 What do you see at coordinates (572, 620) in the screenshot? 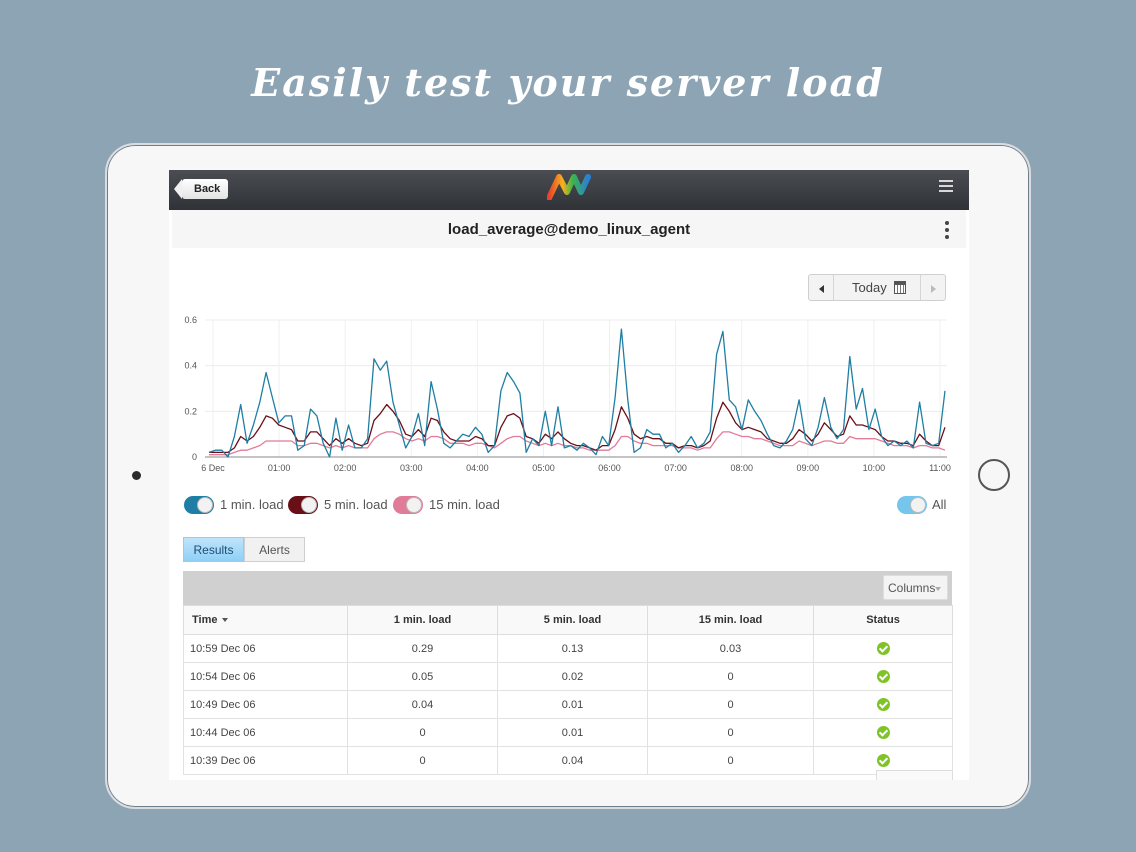
I see `column-header-5-min-load: 5 min. load` at bounding box center [572, 620].